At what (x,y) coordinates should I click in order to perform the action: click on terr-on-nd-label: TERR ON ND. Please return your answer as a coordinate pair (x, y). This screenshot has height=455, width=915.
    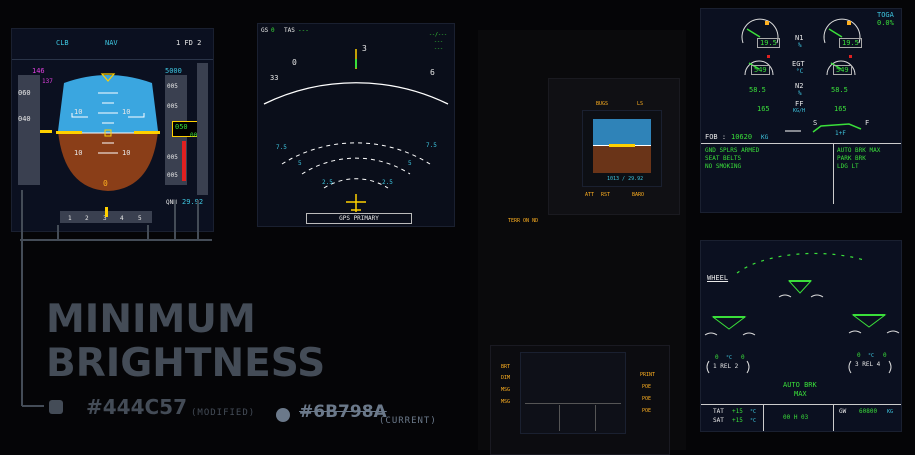
    Looking at the image, I should click on (523, 221).